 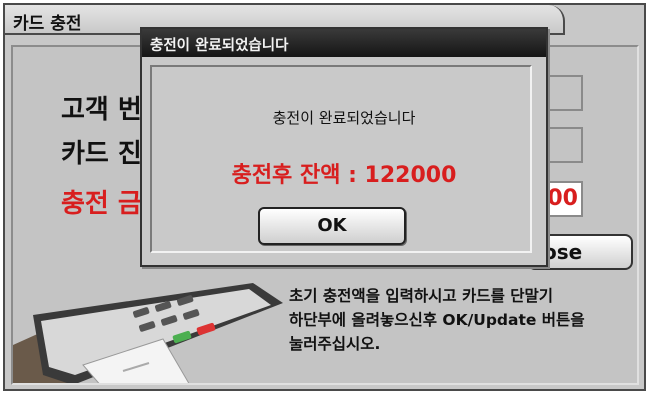 What do you see at coordinates (437, 320) in the screenshot?
I see `instruction-line: 하단부에 올려놓으신후 OK/Update 버튼을` at bounding box center [437, 320].